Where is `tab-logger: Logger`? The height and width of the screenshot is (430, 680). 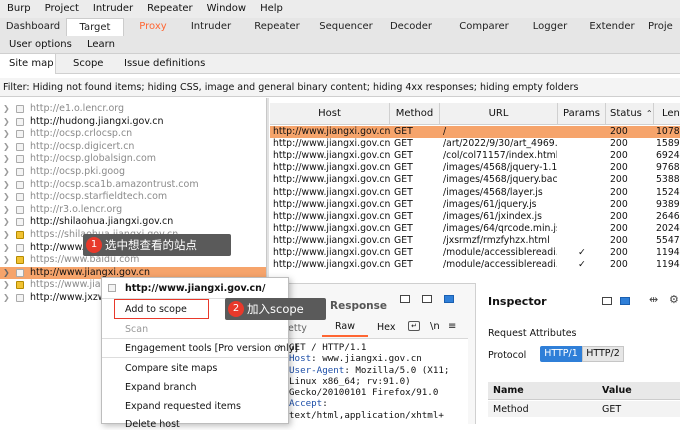 tab-logger: Logger is located at coordinates (550, 27).